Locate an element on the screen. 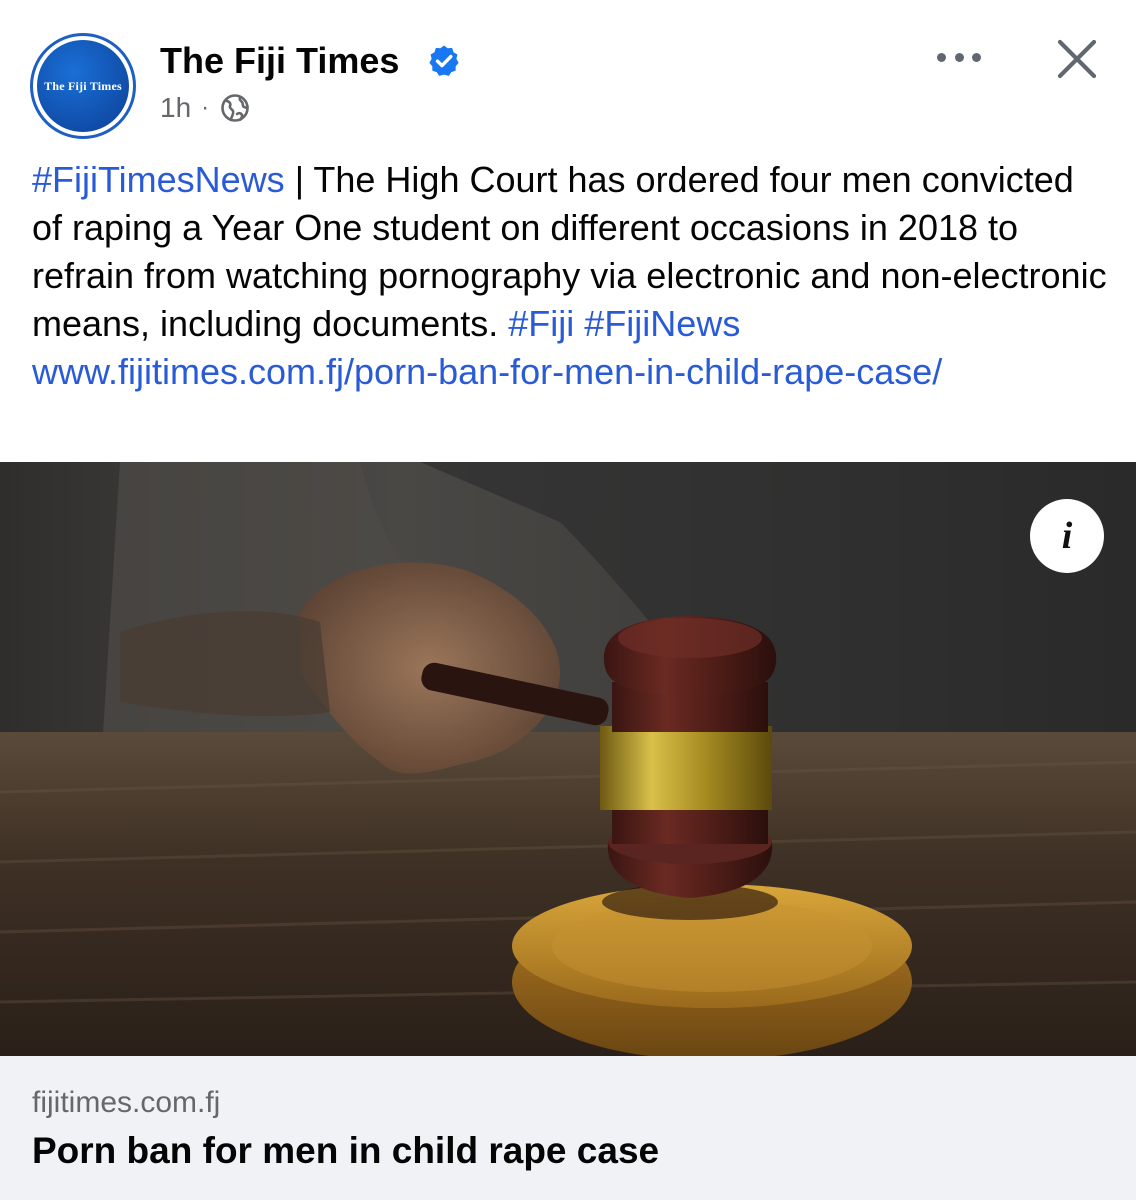 This screenshot has height=1200, width=1136. hashtag-fiji: #Fiji is located at coordinates (541, 323).